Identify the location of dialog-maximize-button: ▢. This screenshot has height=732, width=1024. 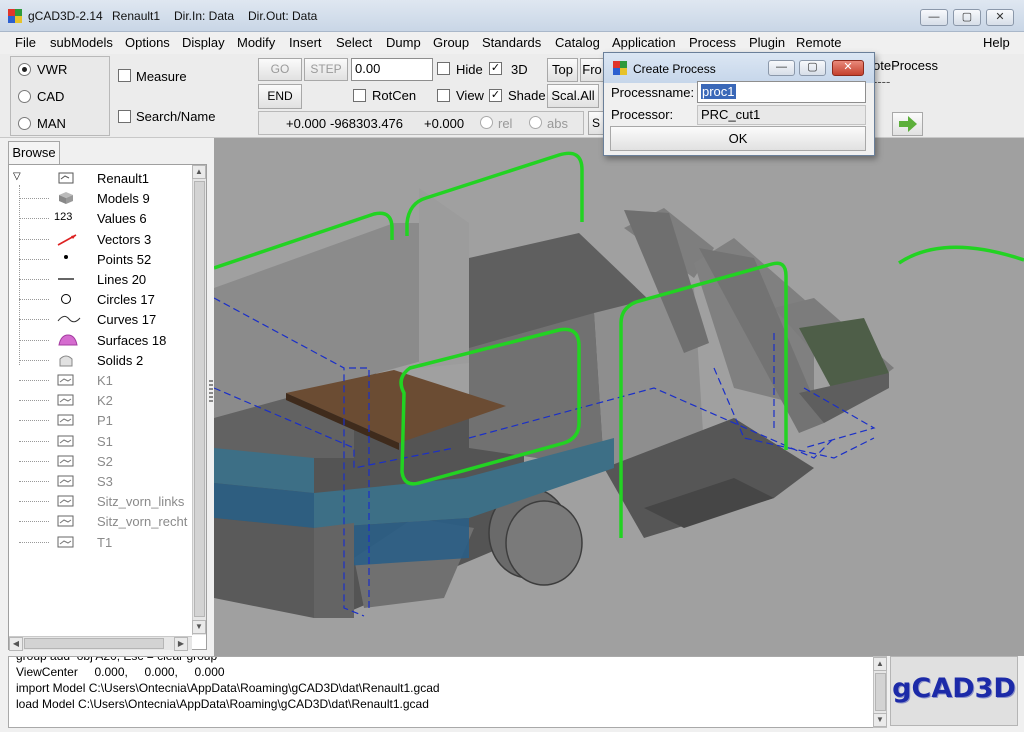
(812, 68).